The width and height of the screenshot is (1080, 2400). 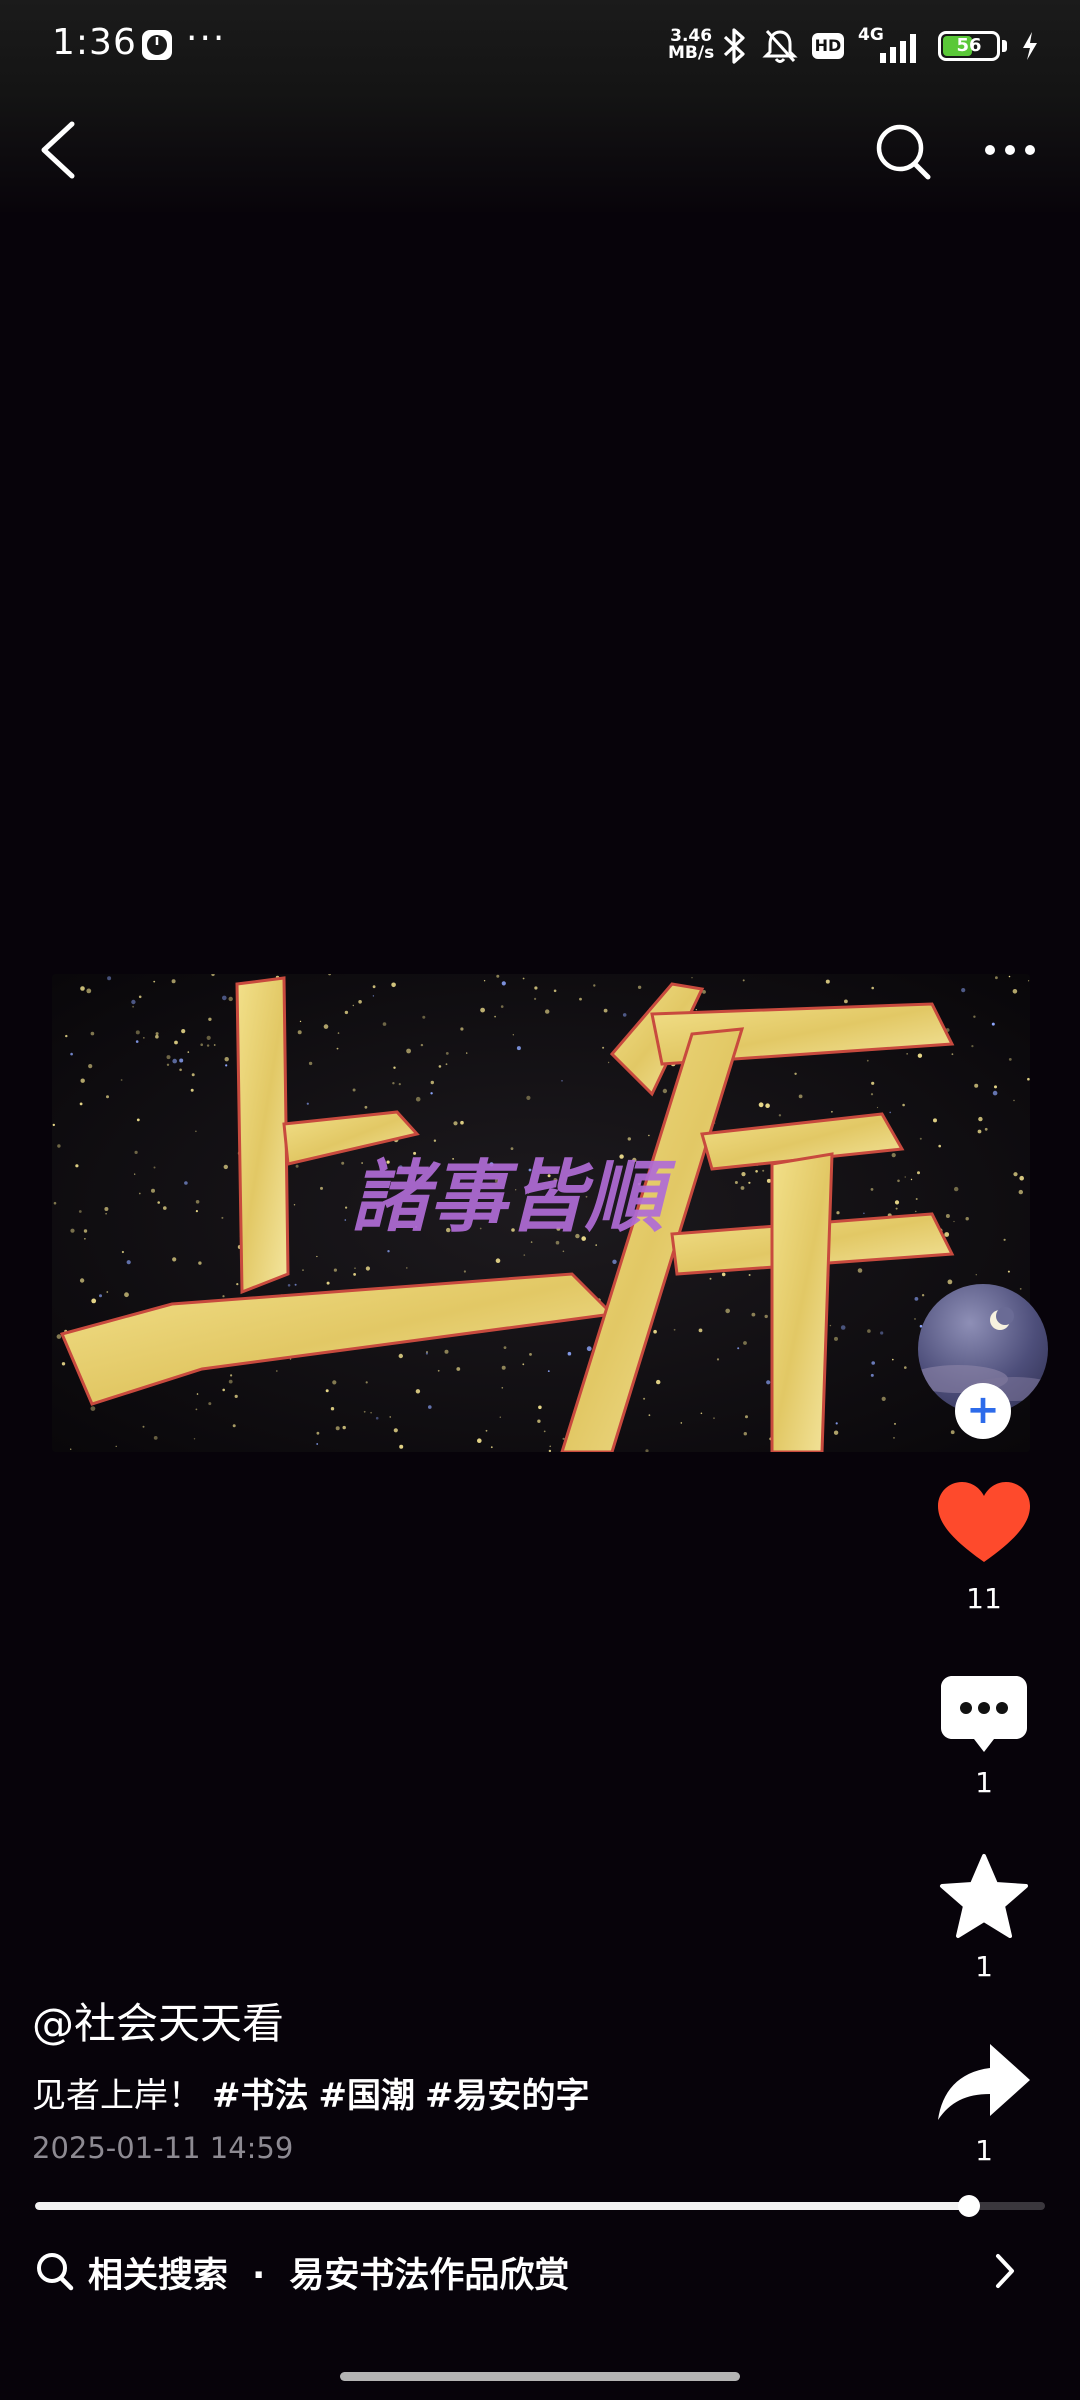 I want to click on hashtag: #国潮, so click(x=367, y=2096).